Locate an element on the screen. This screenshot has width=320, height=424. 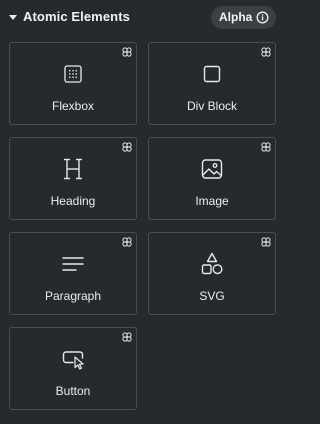
element-tile-label: SVG is located at coordinates (212, 296).